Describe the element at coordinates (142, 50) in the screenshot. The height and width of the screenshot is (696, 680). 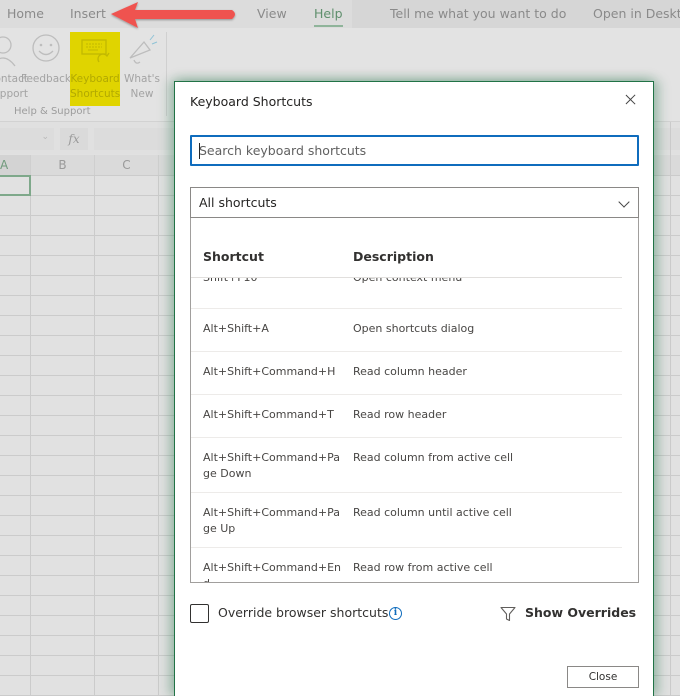
I see `megaphone-icon` at that location.